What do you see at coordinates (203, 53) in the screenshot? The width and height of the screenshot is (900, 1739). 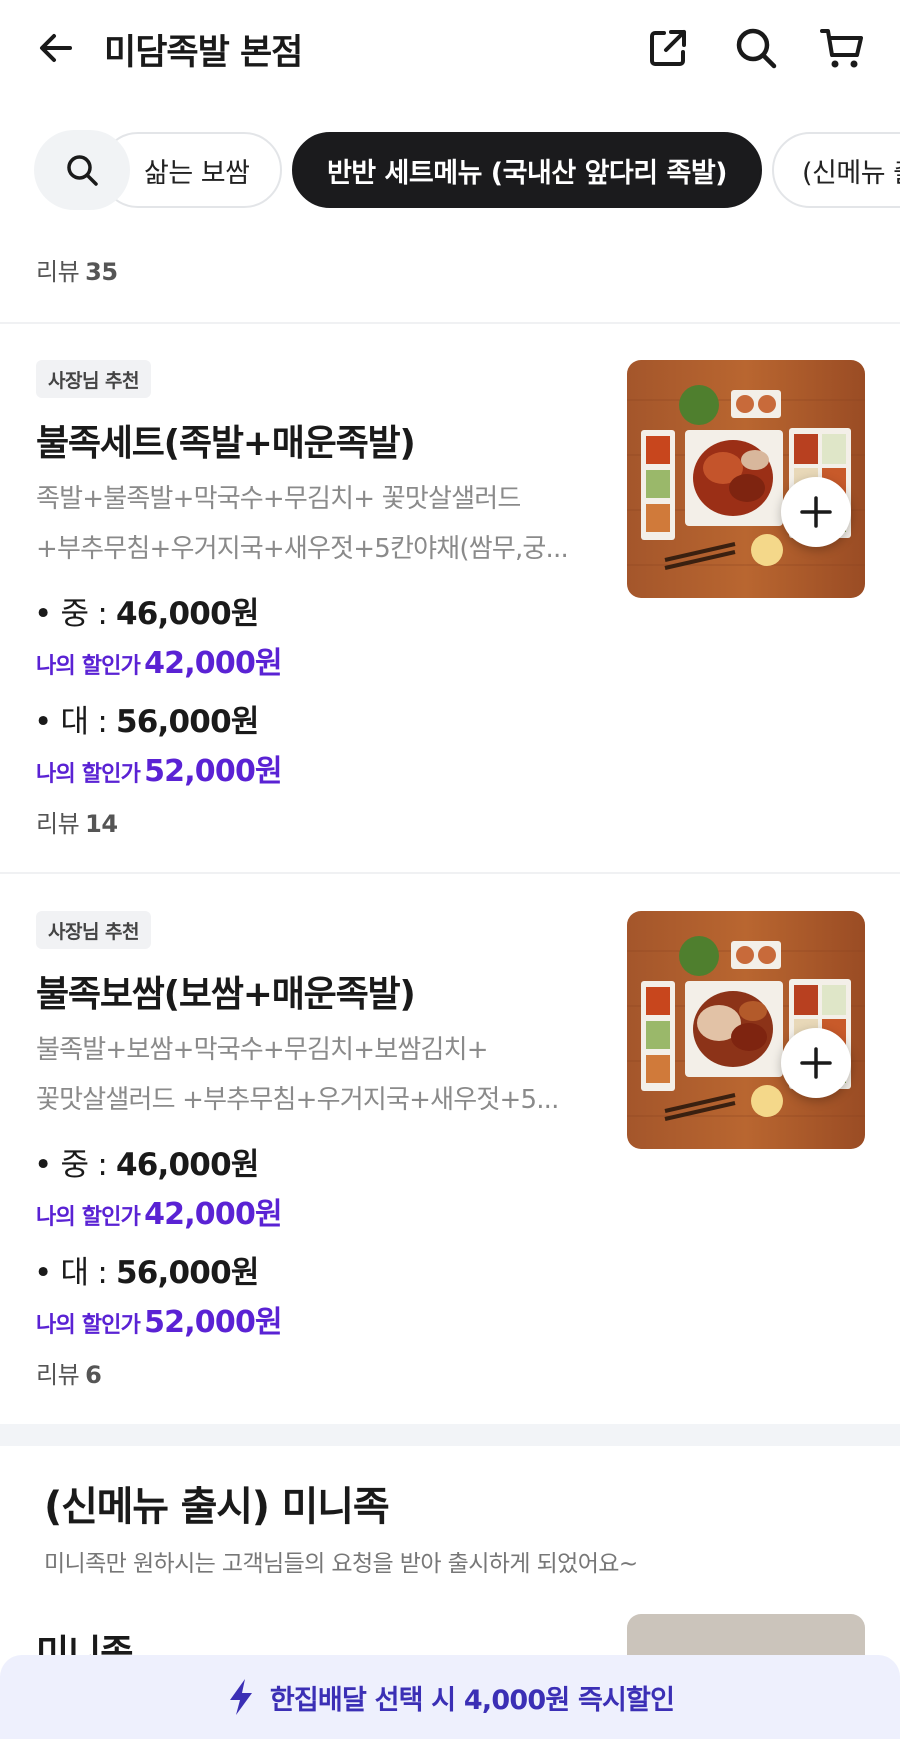 I see `store-title: 미담족발 본점` at bounding box center [203, 53].